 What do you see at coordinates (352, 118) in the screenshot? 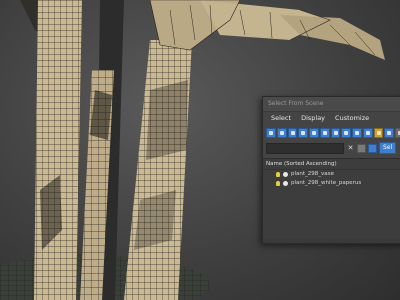
I see `menu-customize: Customize` at bounding box center [352, 118].